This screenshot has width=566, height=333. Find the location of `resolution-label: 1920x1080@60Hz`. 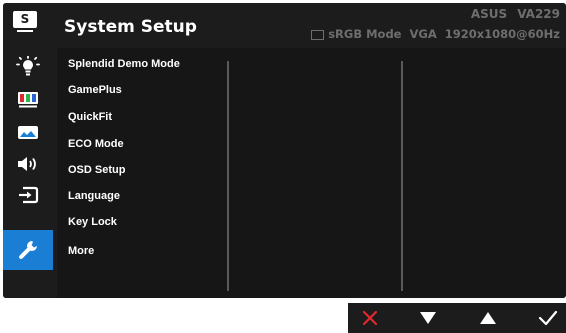

resolution-label: 1920x1080@60Hz is located at coordinates (502, 34).